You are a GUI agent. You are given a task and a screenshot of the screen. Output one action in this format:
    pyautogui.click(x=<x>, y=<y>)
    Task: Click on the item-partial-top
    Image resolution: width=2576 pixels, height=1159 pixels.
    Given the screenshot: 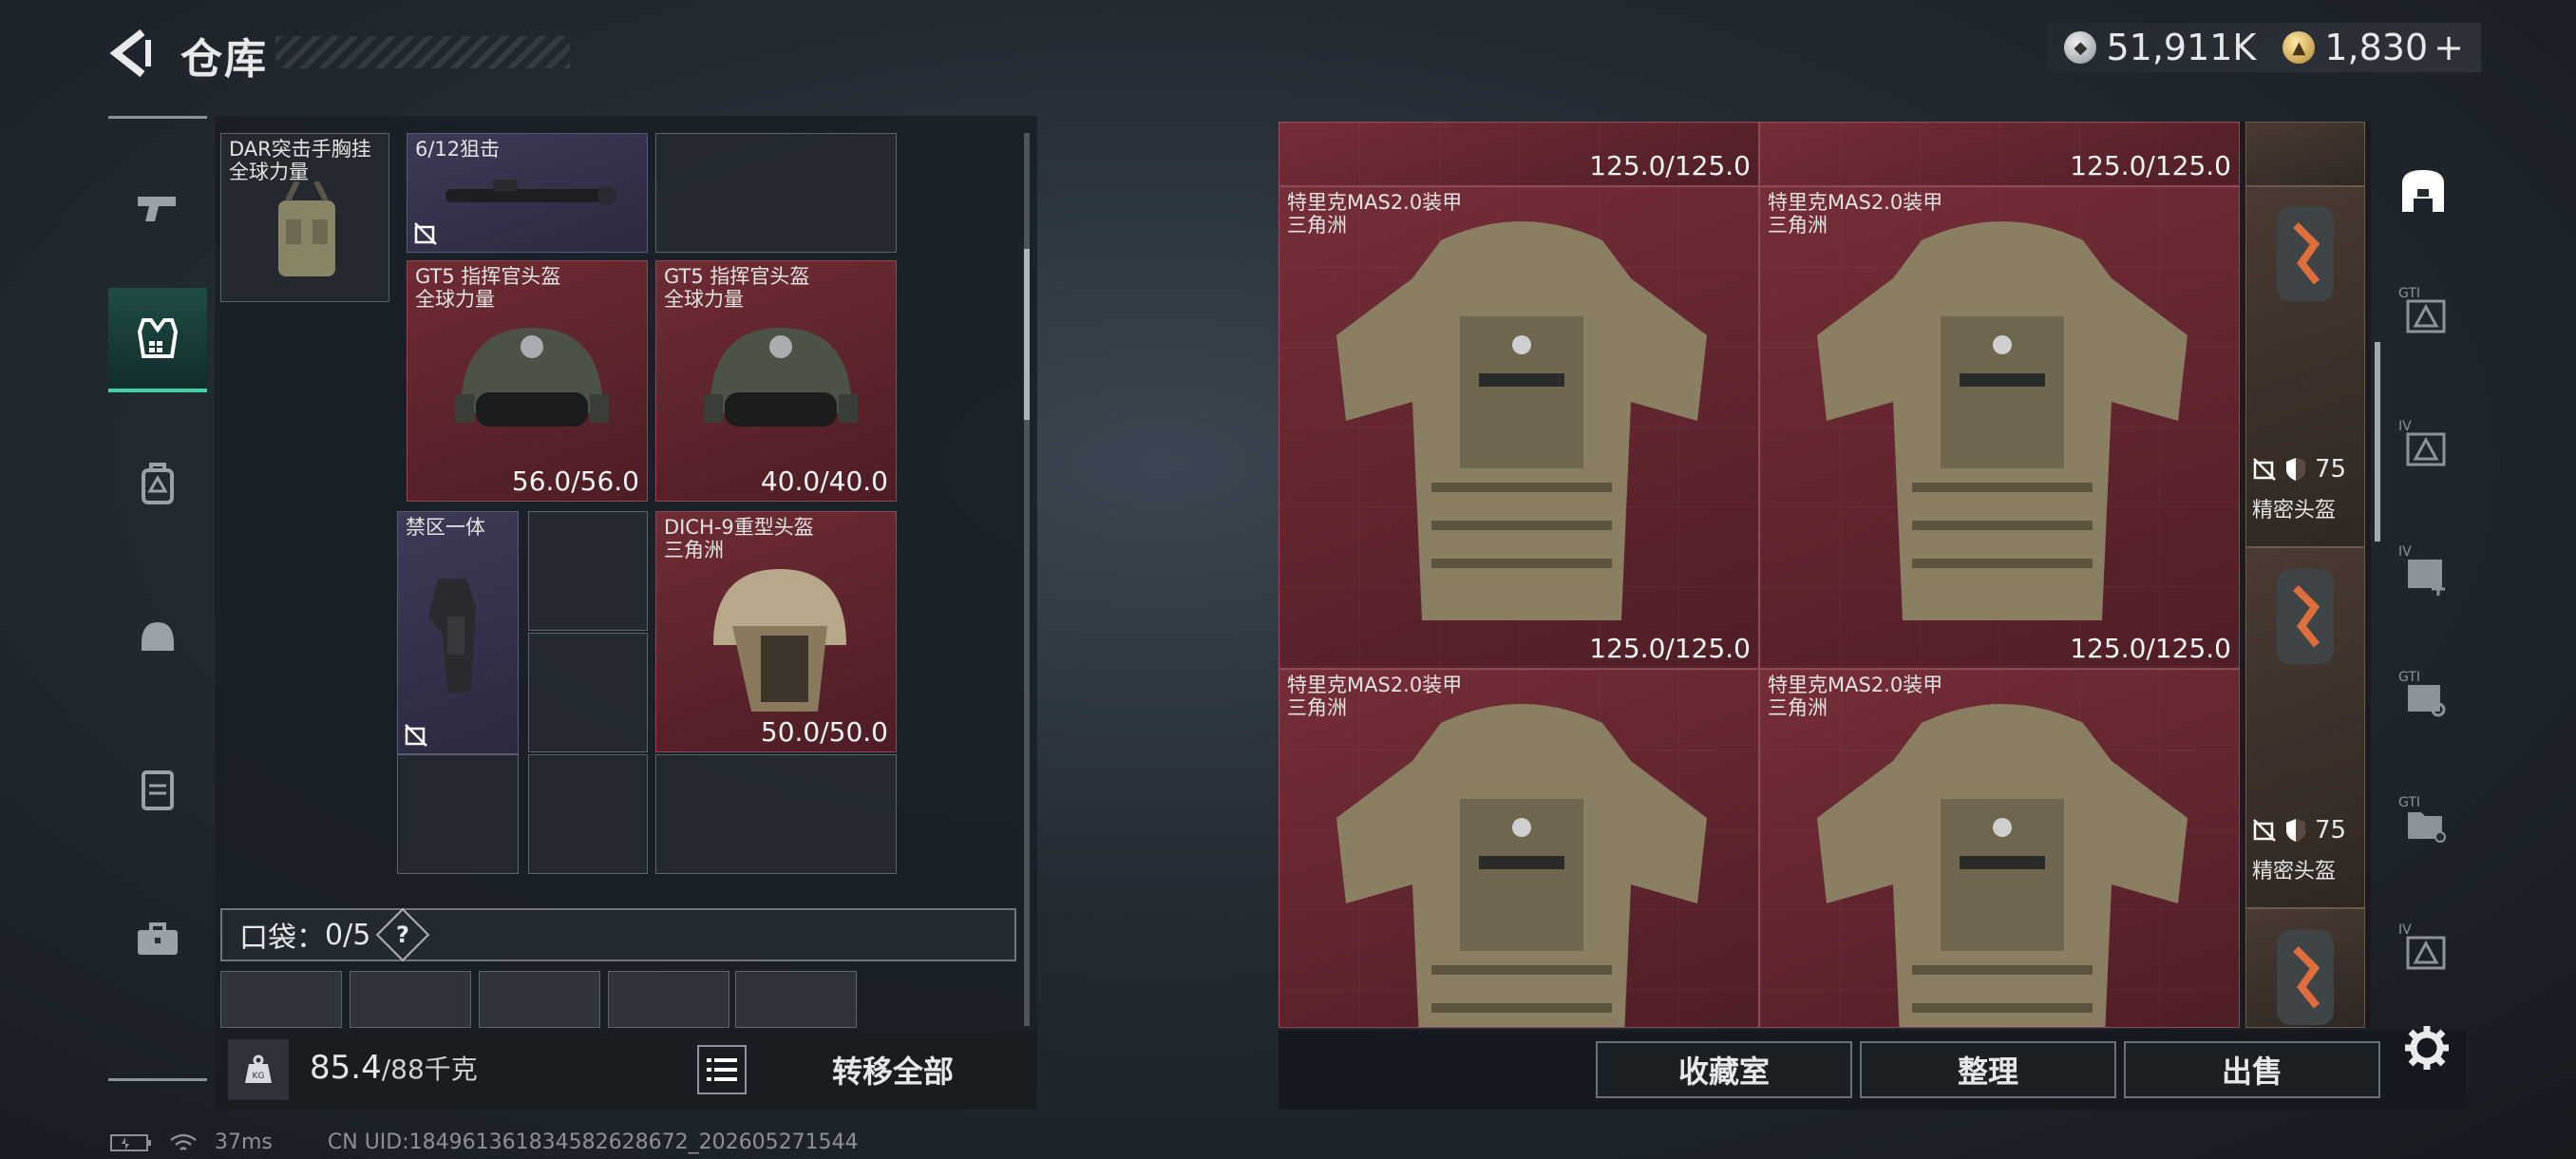 What is the action you would take?
    pyautogui.click(x=2305, y=154)
    